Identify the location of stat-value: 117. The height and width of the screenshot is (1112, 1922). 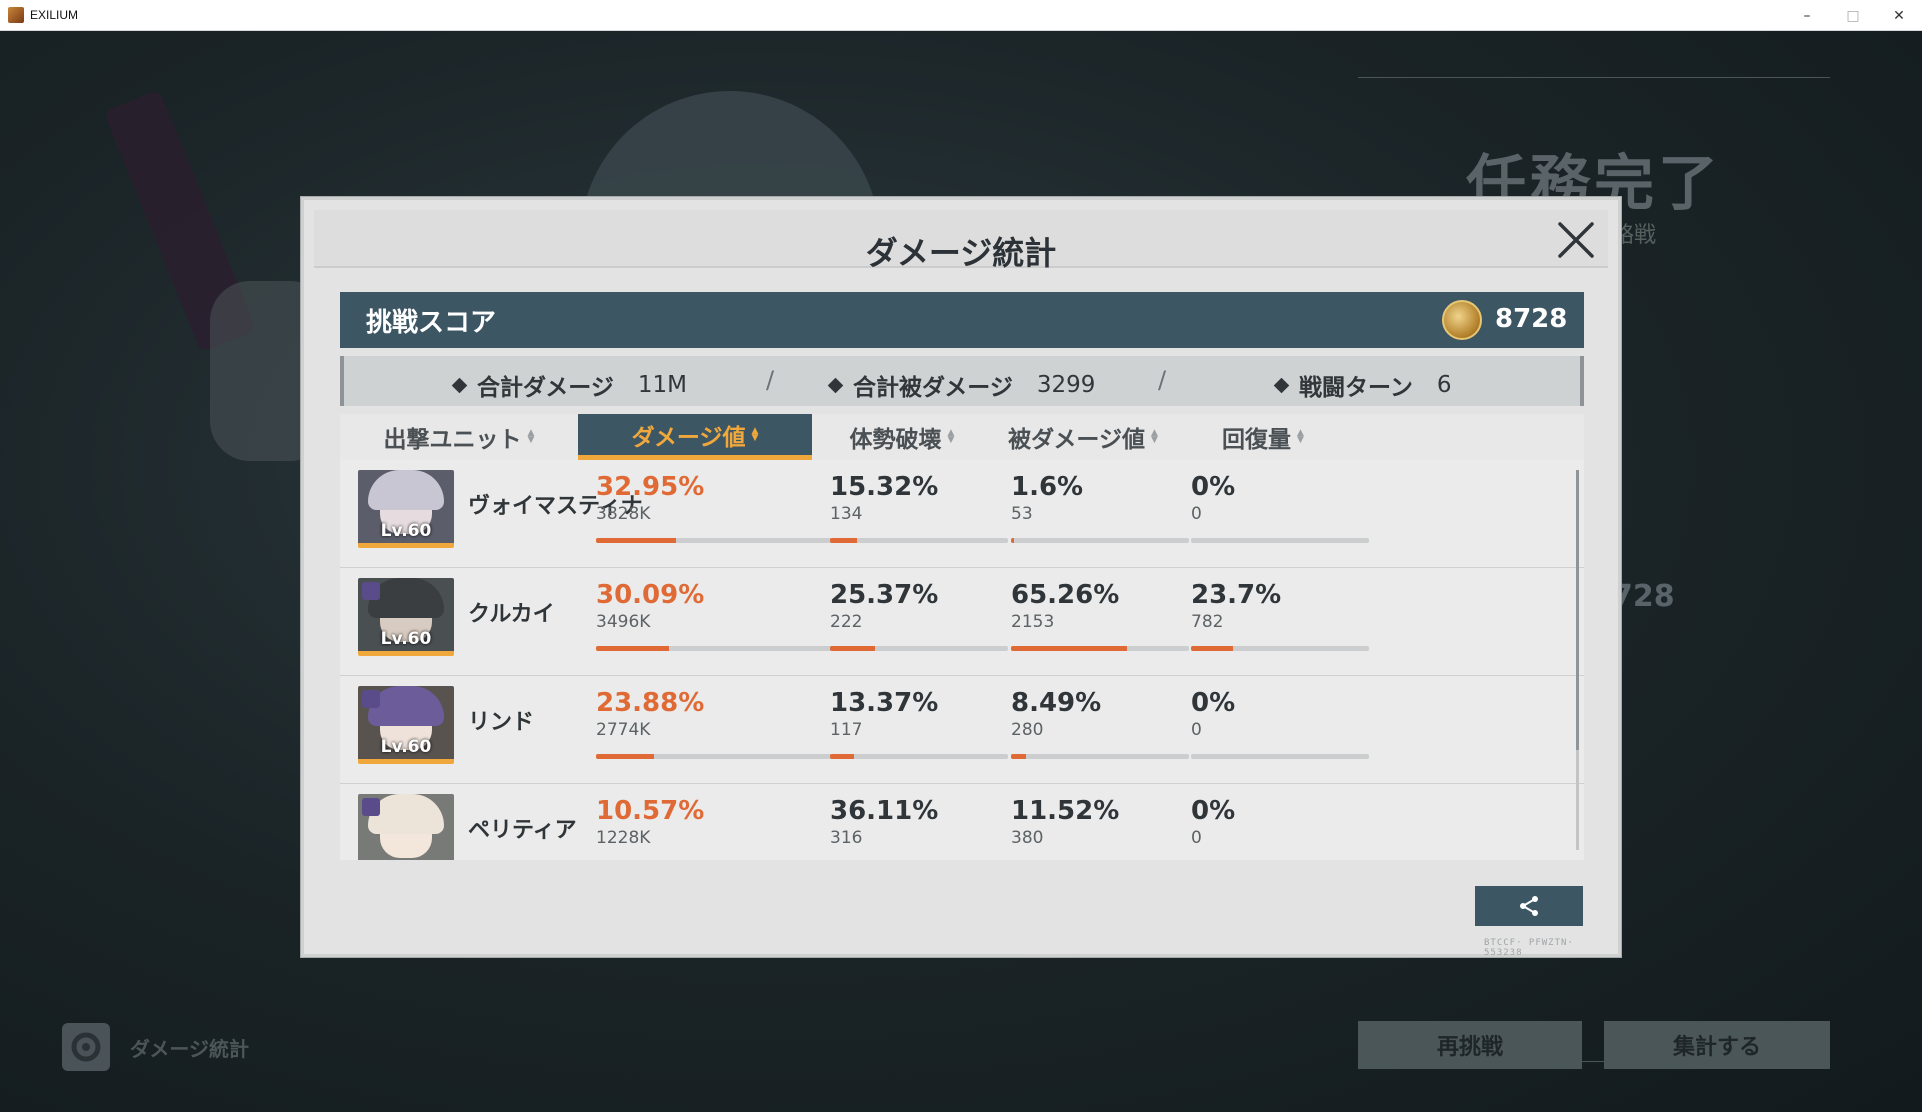
(846, 730).